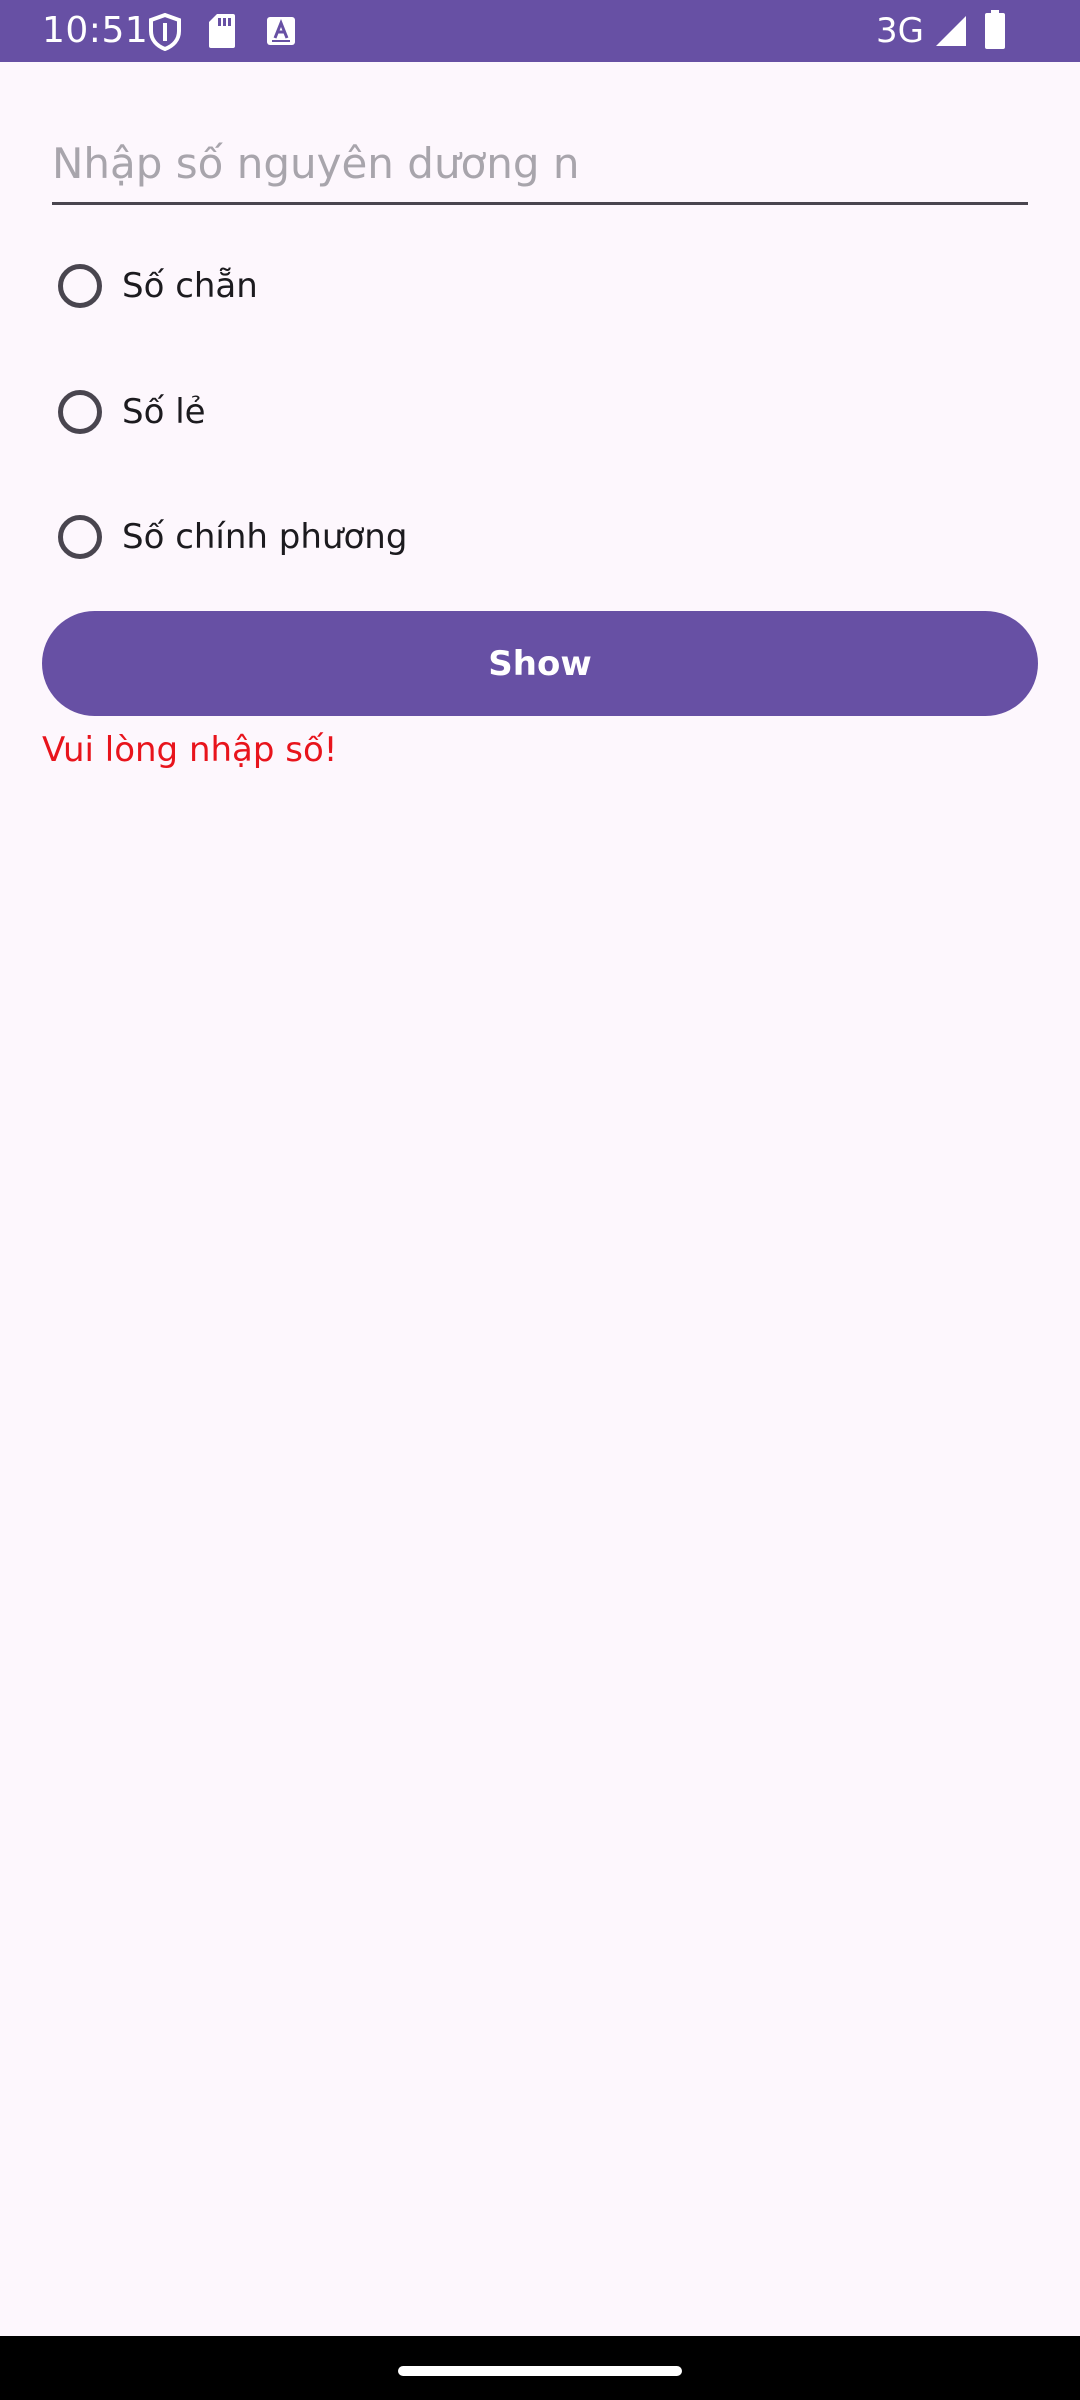  What do you see at coordinates (995, 32) in the screenshot?
I see `battery-icon` at bounding box center [995, 32].